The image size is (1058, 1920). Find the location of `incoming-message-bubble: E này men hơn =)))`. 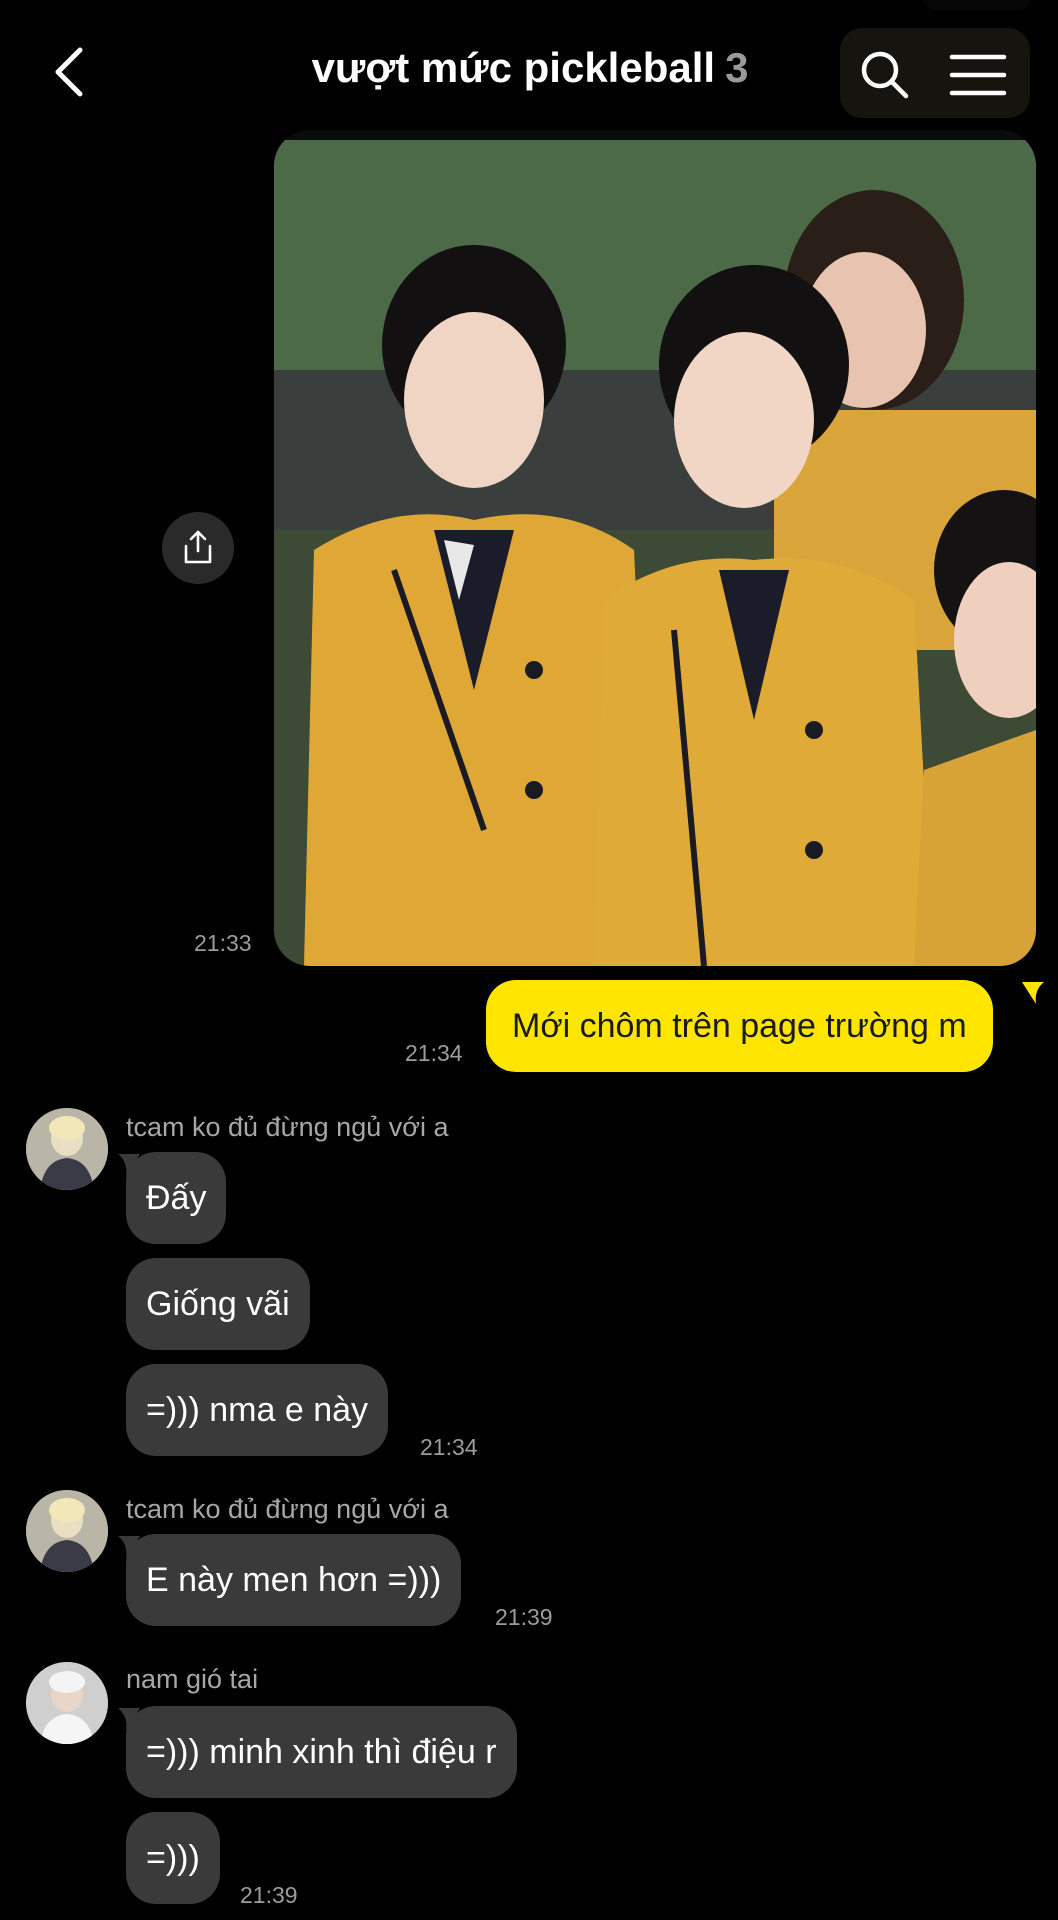

incoming-message-bubble: E này men hơn =))) is located at coordinates (294, 1580).